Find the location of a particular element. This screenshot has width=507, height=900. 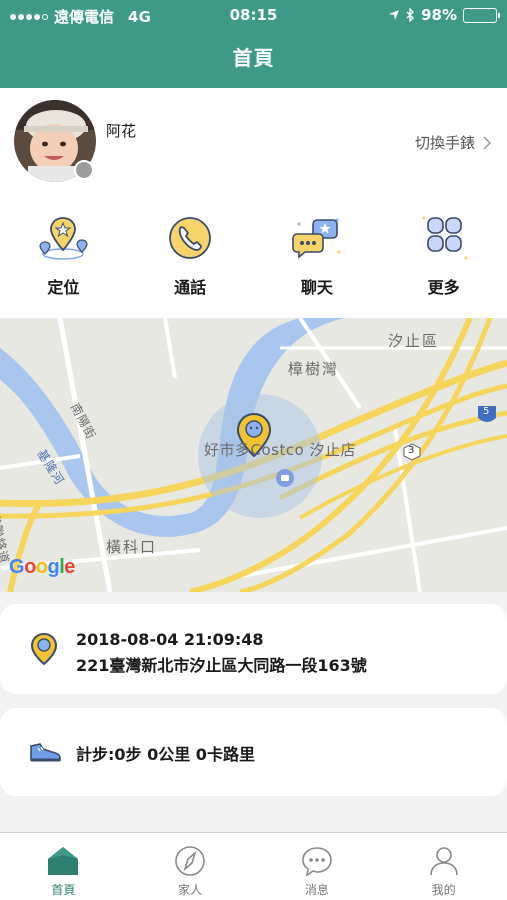

map-label-costco: 好市多Costco 汐止店 is located at coordinates (280, 450).